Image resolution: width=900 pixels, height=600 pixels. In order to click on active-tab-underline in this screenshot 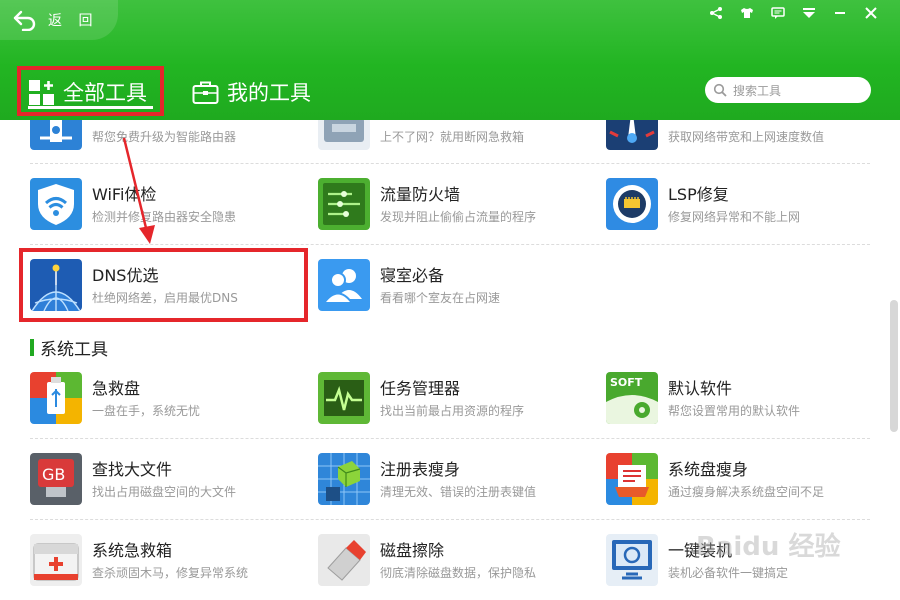, I will do `click(90, 107)`.